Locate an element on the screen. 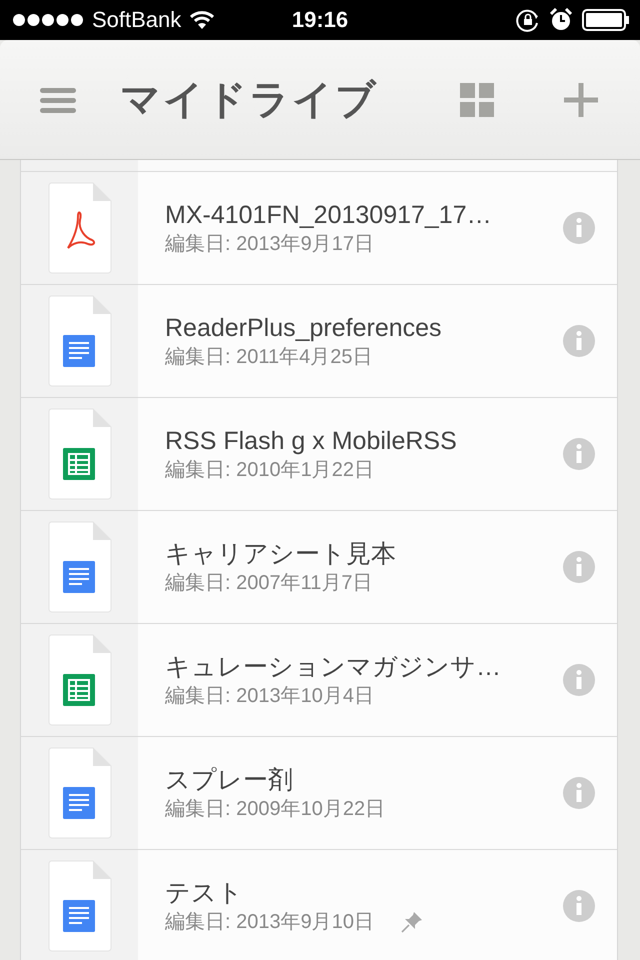  grid-icon is located at coordinates (477, 99).